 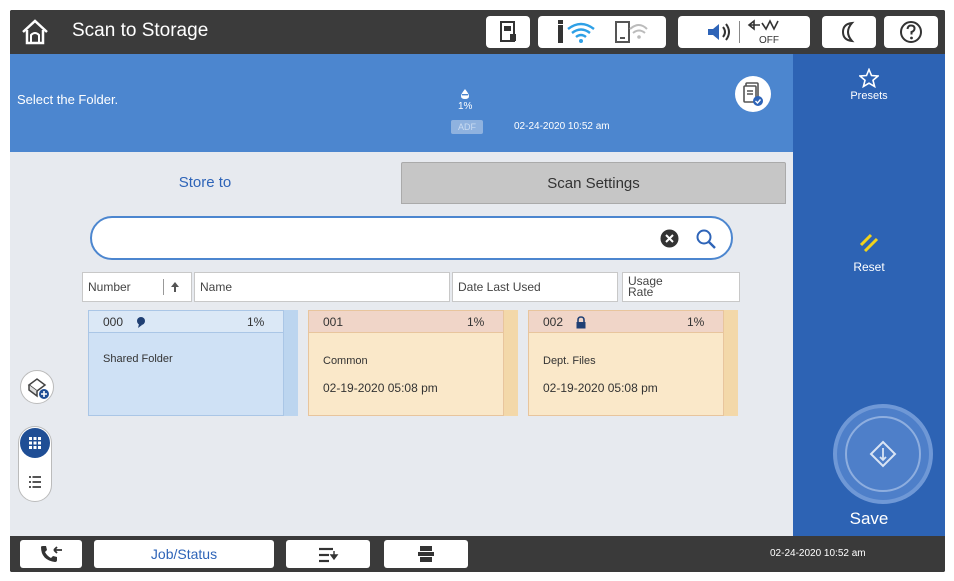 What do you see at coordinates (626, 374) in the screenshot?
I see `folder-body: Dept. Files 02-19-2020 05:08 pm` at bounding box center [626, 374].